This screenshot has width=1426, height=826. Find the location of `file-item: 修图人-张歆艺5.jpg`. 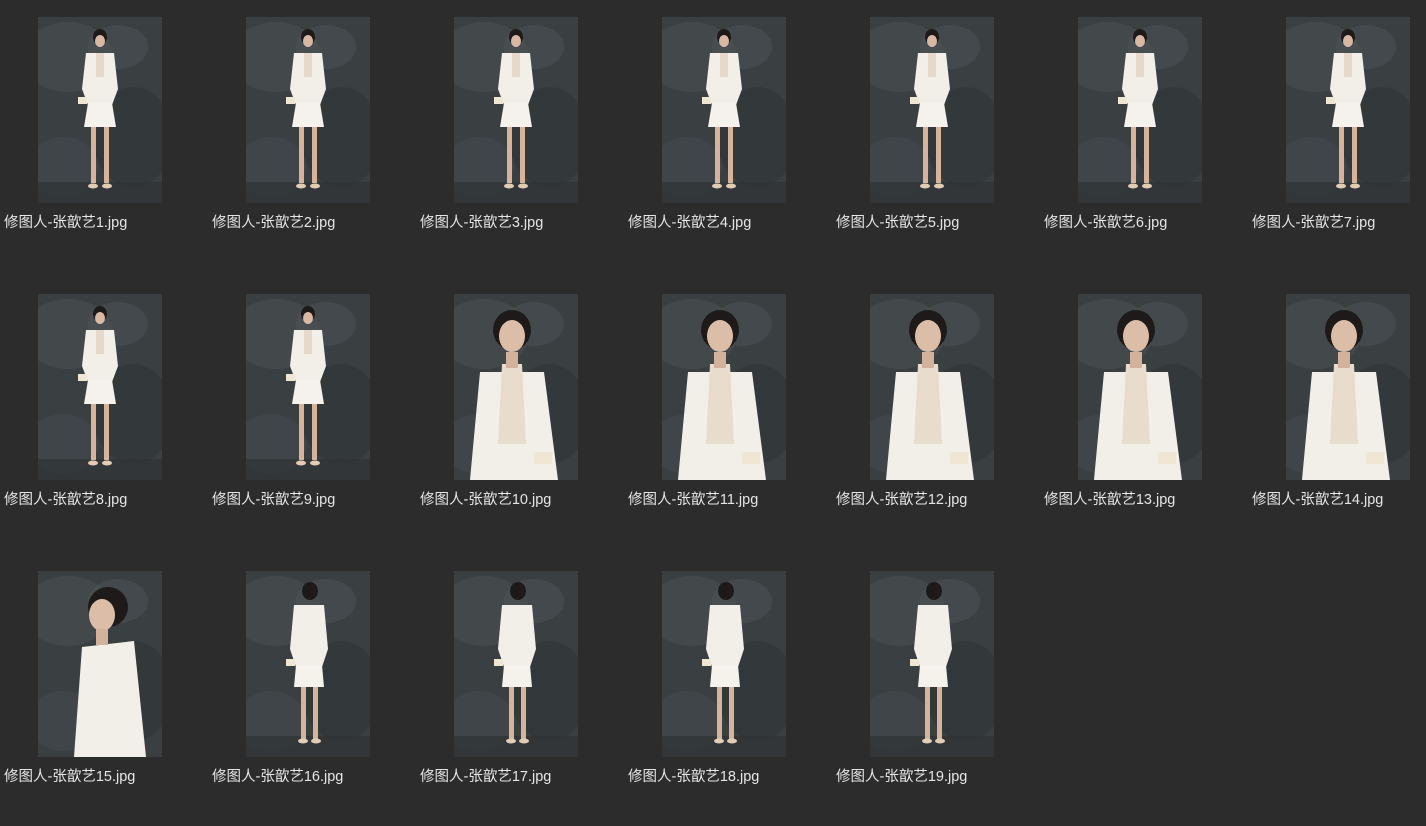

file-item: 修图人-张歆艺5.jpg is located at coordinates (936, 130).